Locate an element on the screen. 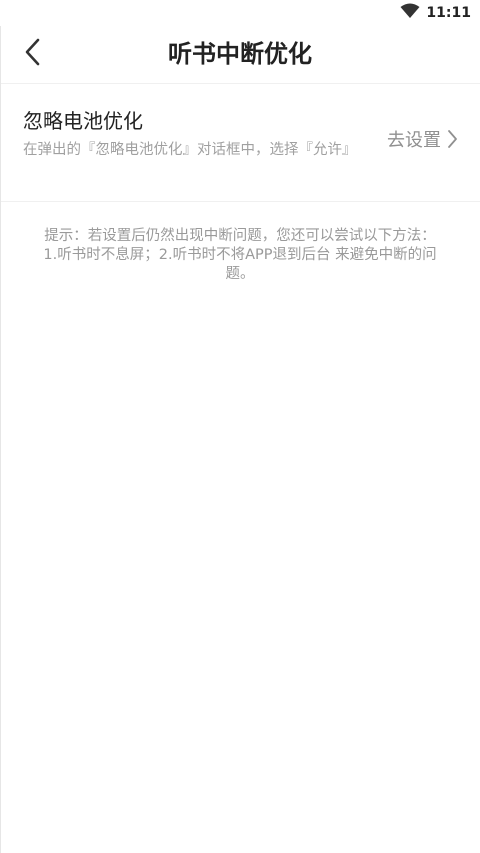  setting-title: 忽略电池优化 is located at coordinates (83, 121).